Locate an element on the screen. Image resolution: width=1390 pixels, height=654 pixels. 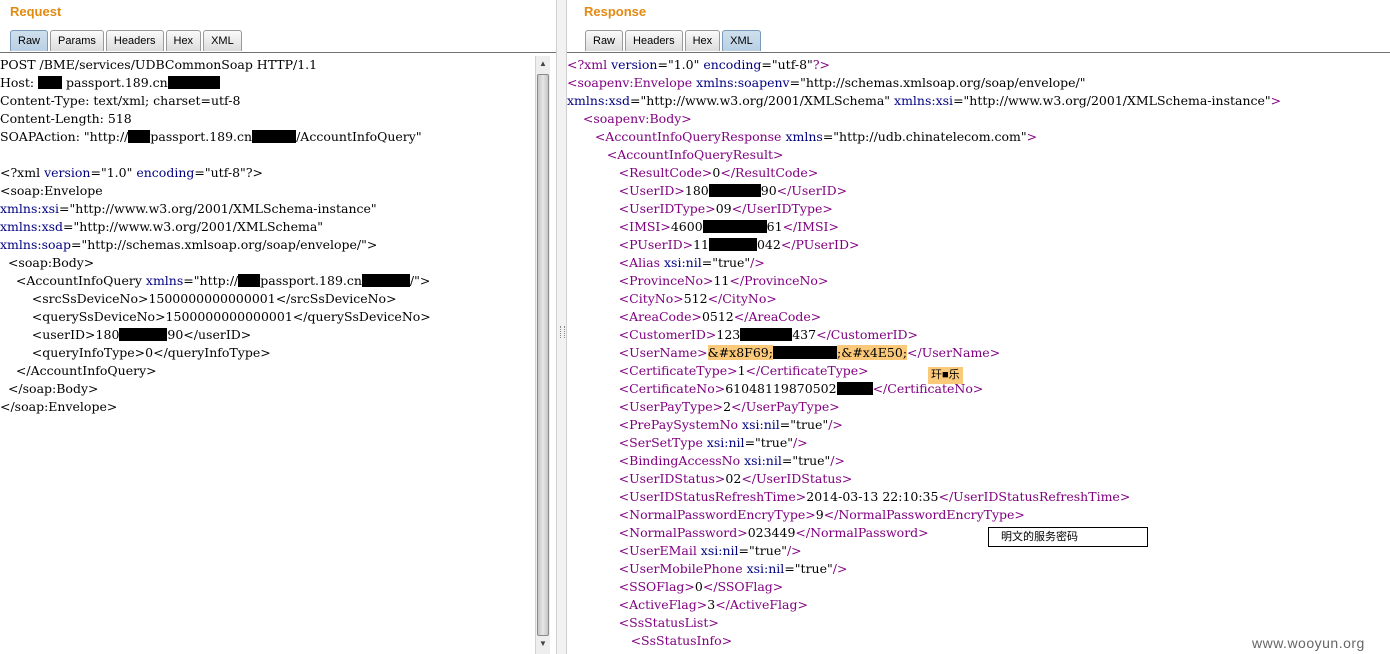
code-token: </IMSI> is located at coordinates (810, 226).